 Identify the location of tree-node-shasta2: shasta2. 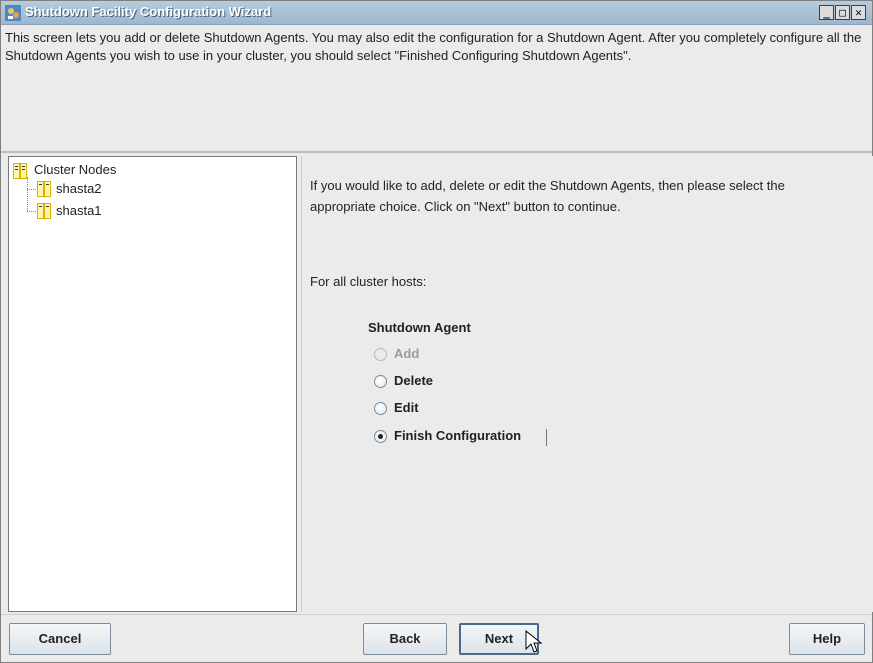
(79, 188).